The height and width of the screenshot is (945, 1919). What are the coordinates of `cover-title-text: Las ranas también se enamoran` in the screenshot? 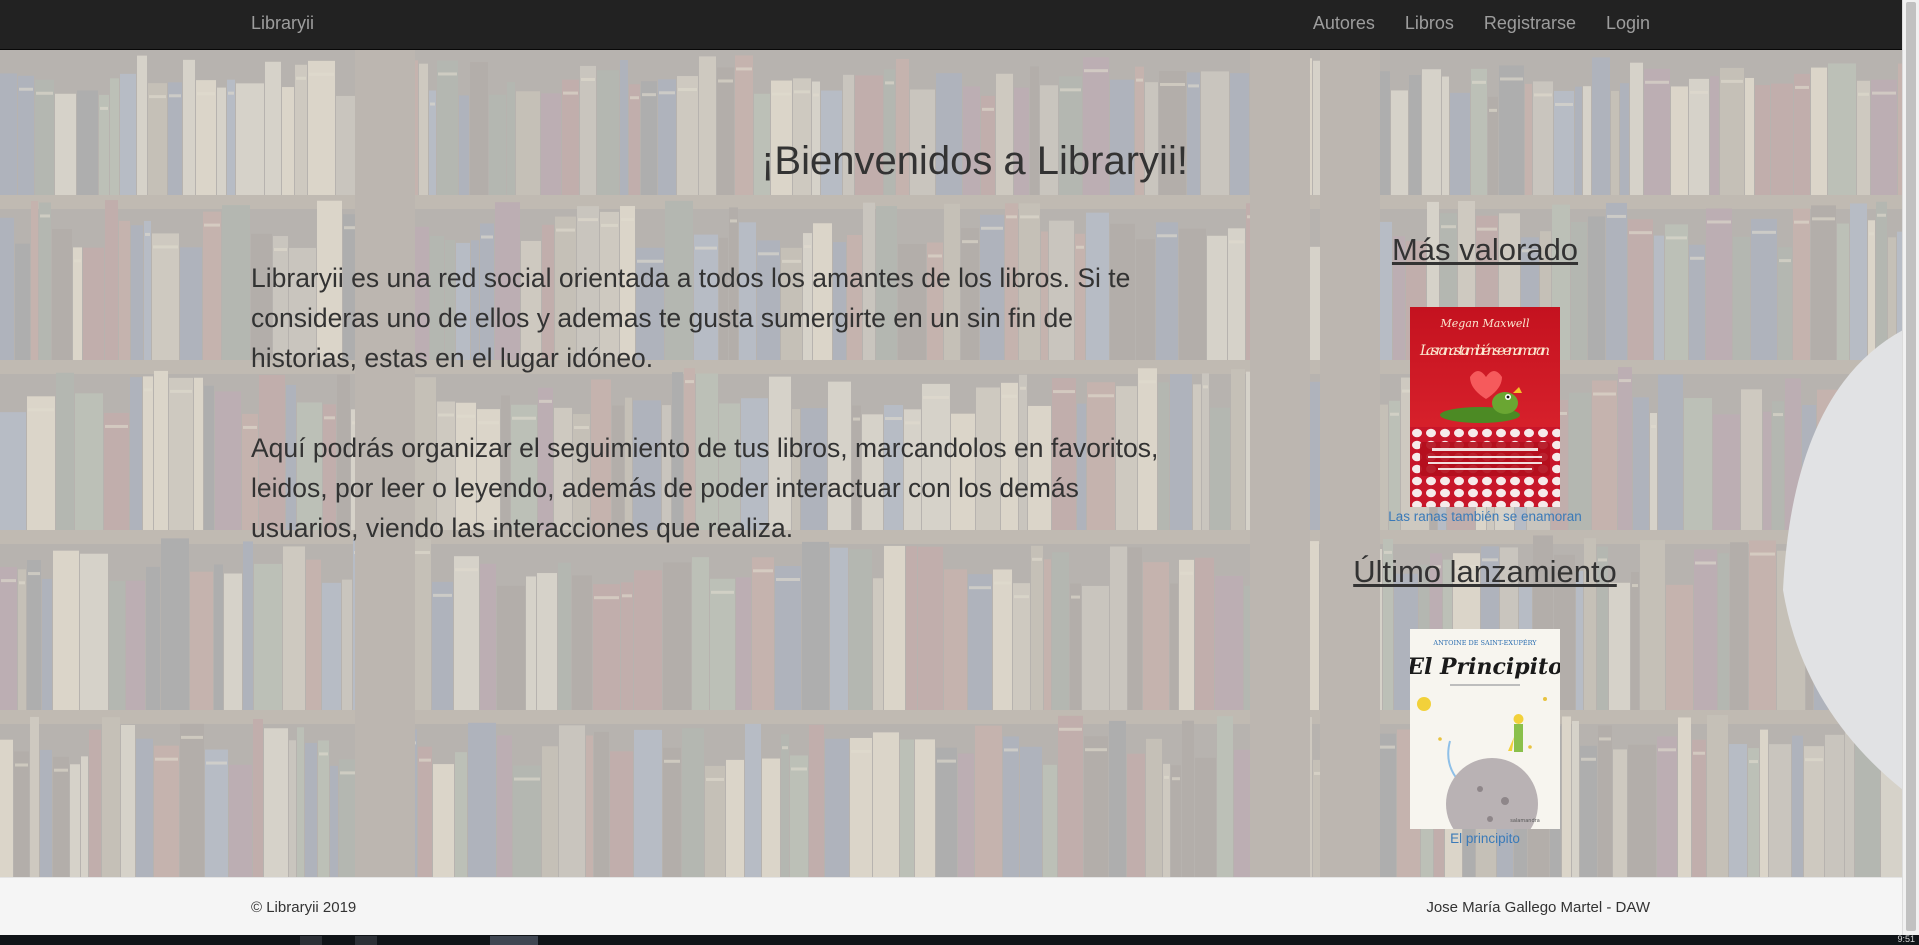 It's located at (1484, 351).